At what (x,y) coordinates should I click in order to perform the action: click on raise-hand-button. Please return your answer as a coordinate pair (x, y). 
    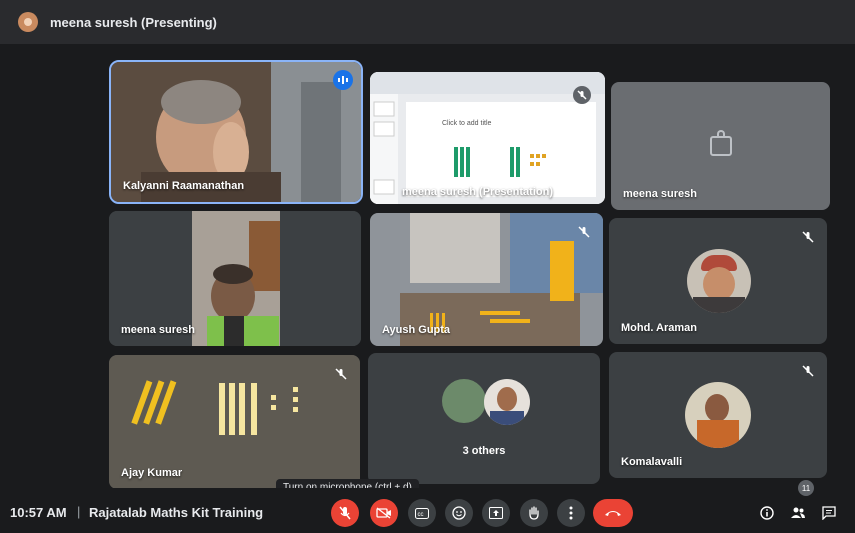
    Looking at the image, I should click on (534, 513).